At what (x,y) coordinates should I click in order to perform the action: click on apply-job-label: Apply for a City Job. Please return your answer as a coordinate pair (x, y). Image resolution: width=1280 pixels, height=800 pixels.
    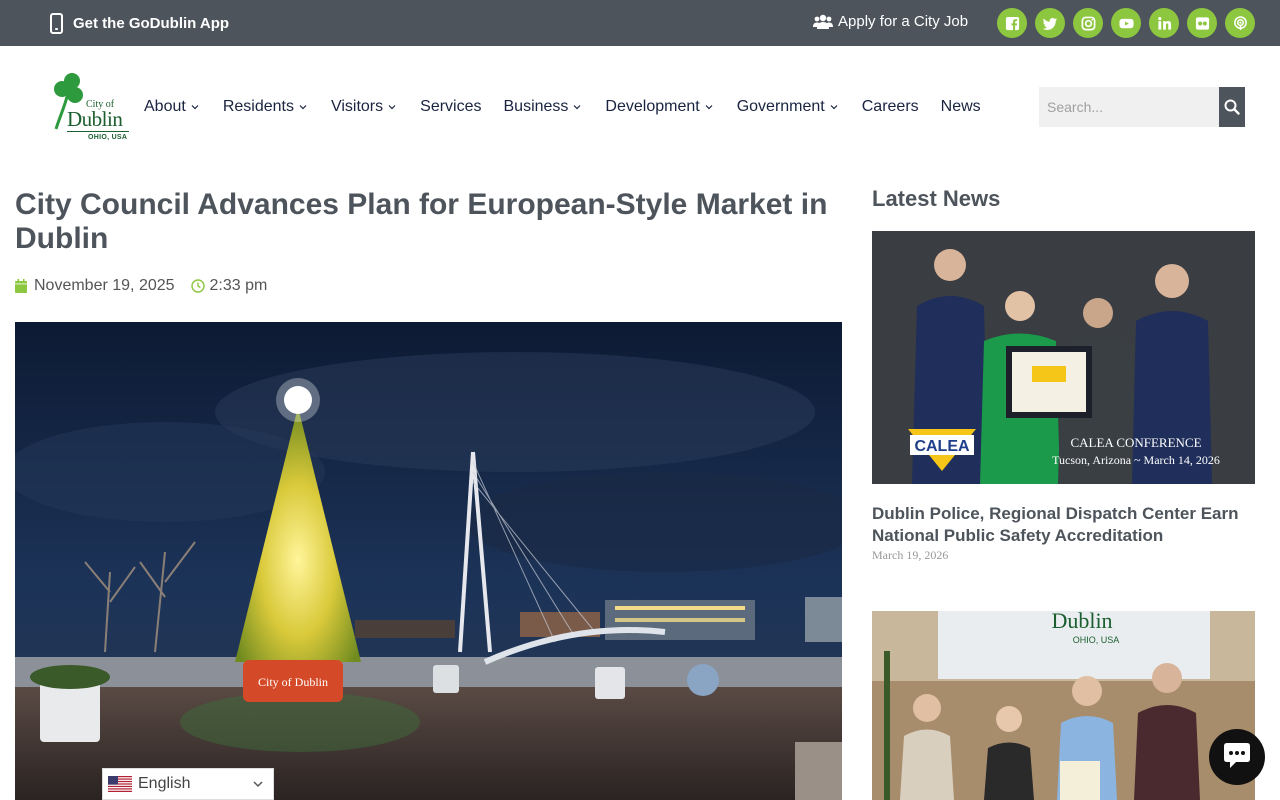
    Looking at the image, I should click on (903, 21).